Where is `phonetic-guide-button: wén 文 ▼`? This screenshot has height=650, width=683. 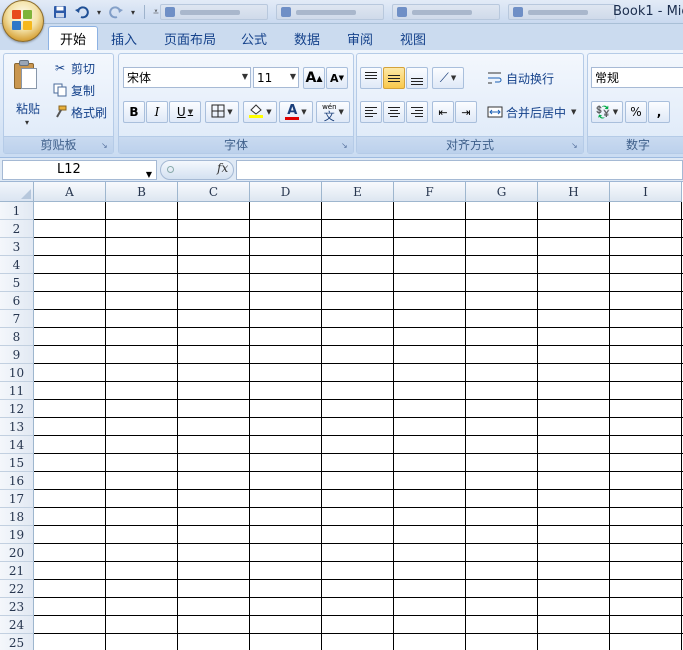
phonetic-guide-button: wén 文 ▼ is located at coordinates (333, 112).